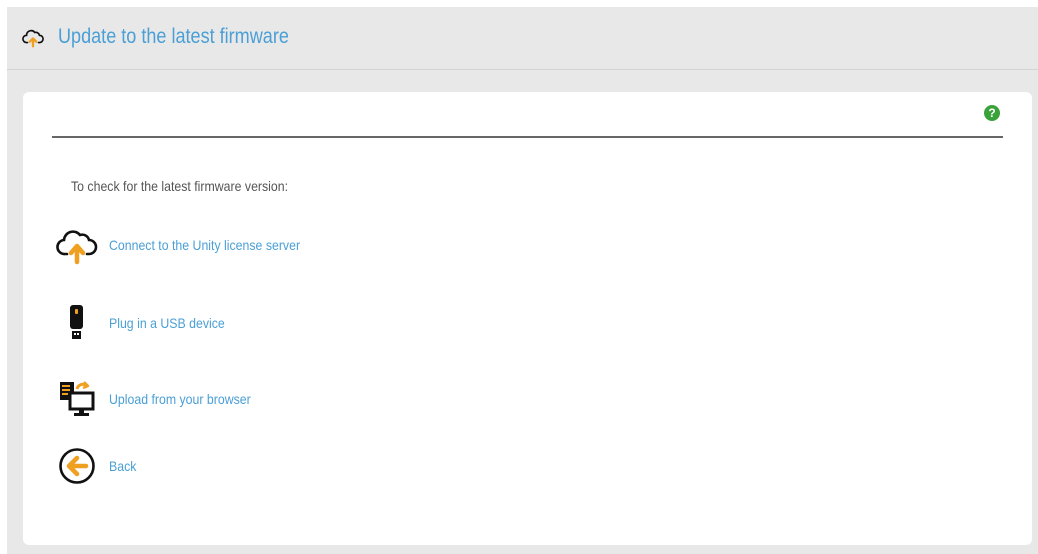 This screenshot has height=554, width=1038. What do you see at coordinates (527, 137) in the screenshot?
I see `section-divider` at bounding box center [527, 137].